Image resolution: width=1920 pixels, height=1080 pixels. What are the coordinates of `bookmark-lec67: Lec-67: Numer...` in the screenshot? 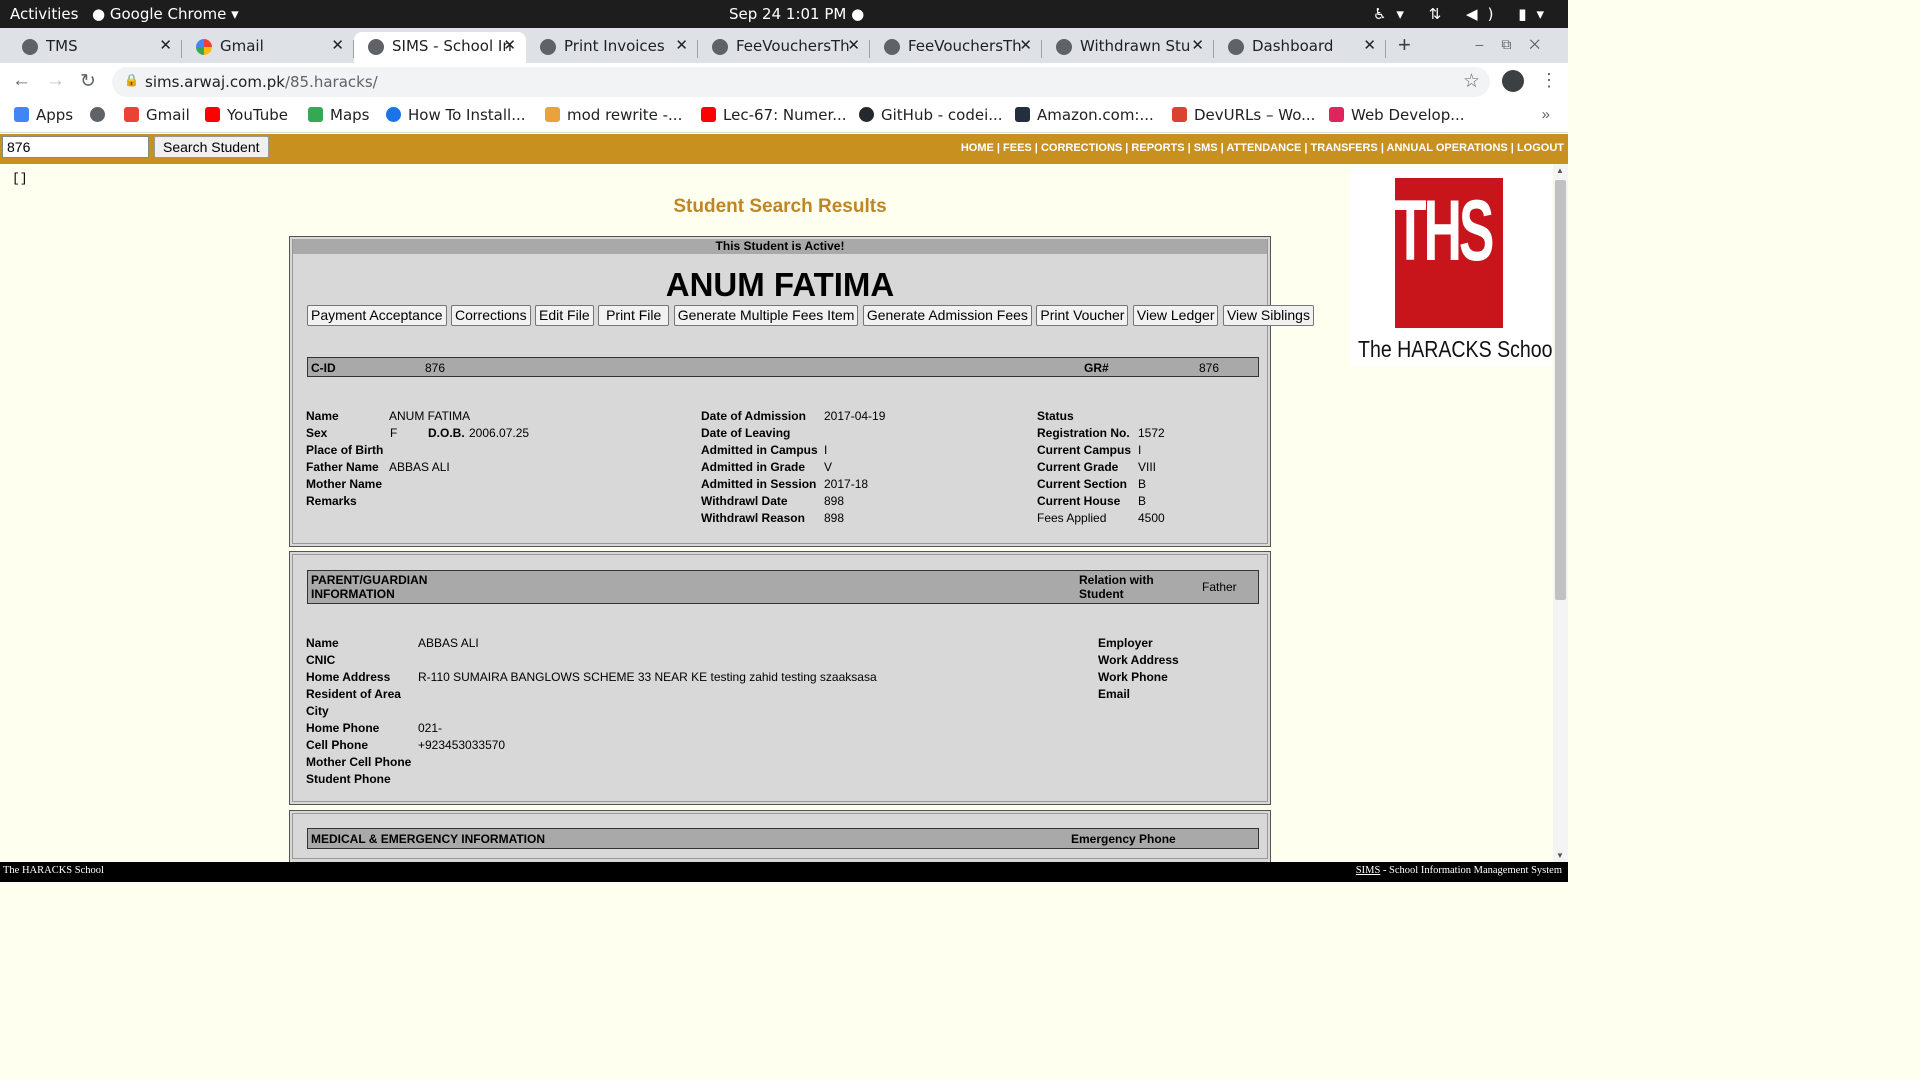 It's located at (774, 115).